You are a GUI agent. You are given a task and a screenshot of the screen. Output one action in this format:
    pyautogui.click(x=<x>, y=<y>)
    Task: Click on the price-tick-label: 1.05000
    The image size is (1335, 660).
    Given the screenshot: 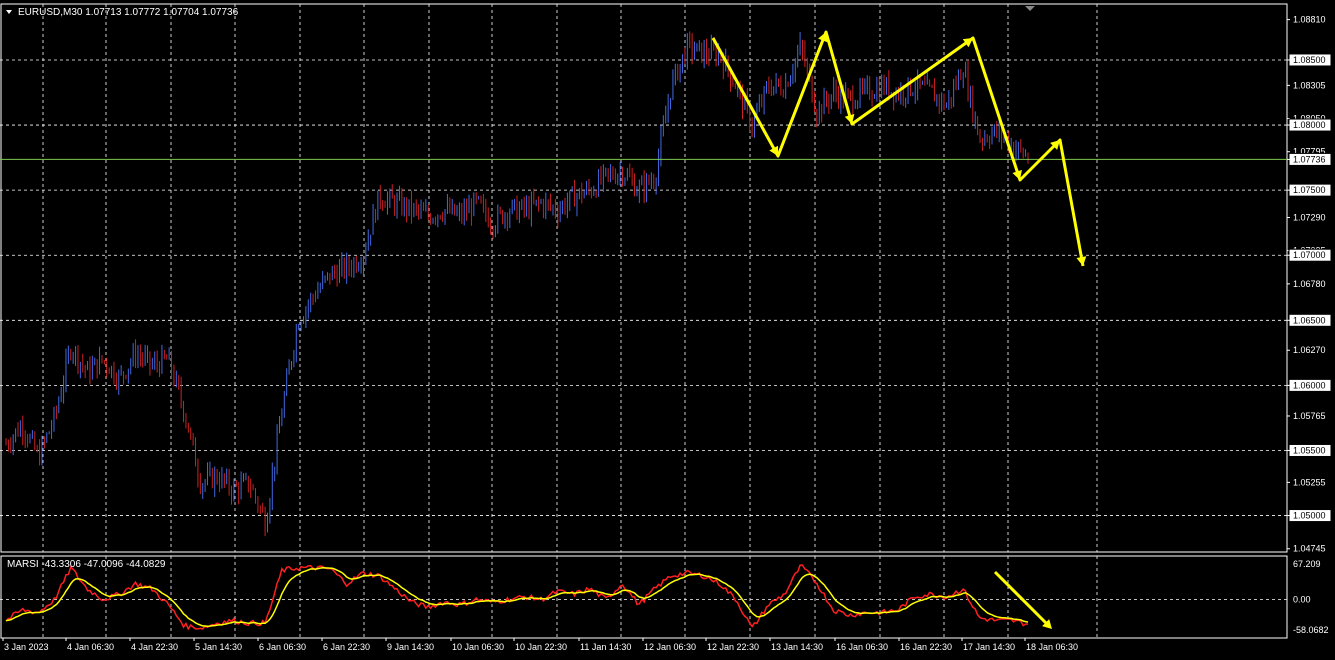 What is the action you would take?
    pyautogui.click(x=1309, y=516)
    